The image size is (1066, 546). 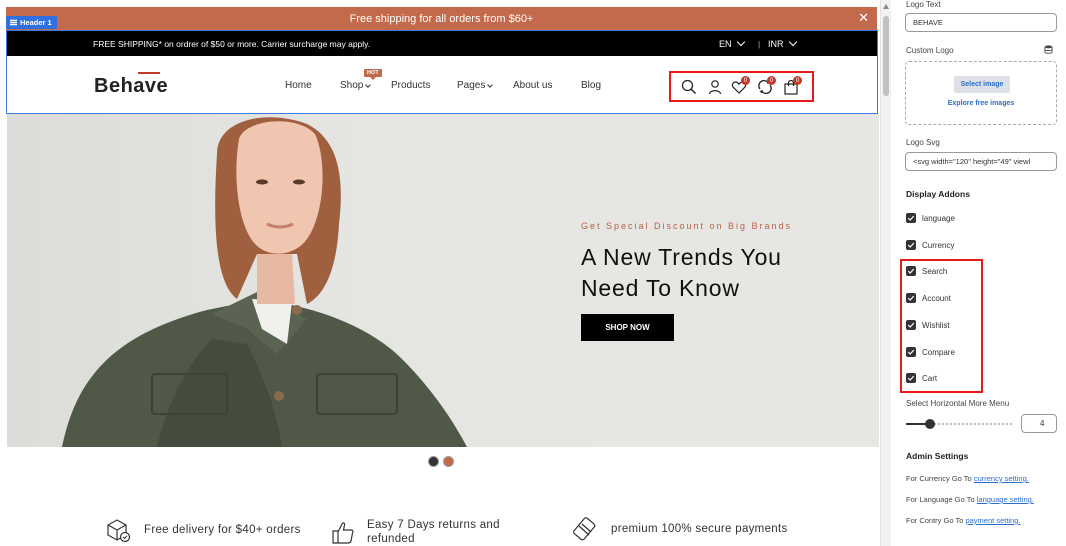 I want to click on addon-label: Currency, so click(x=938, y=245).